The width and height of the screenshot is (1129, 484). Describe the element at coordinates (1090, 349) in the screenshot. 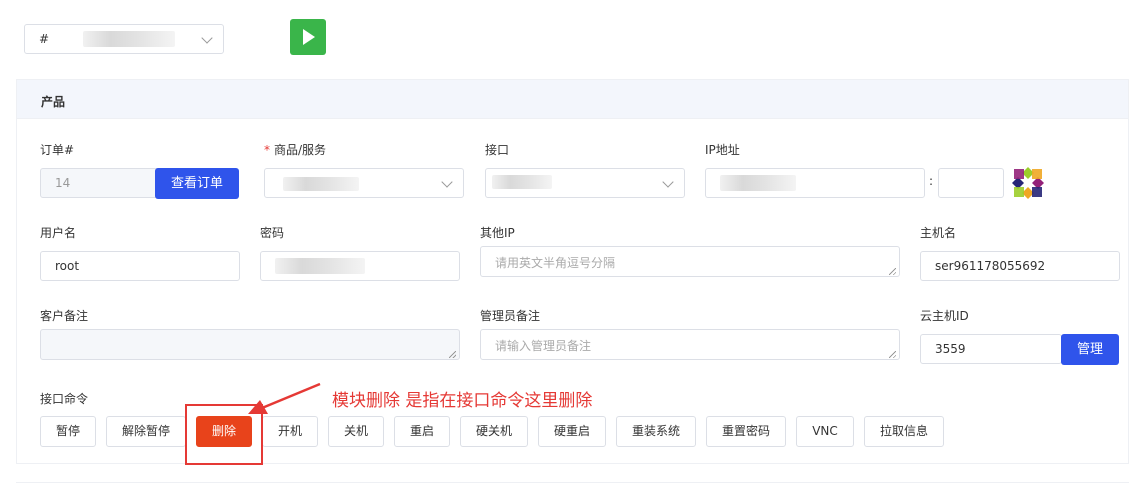

I see `manage-button: 管理` at that location.